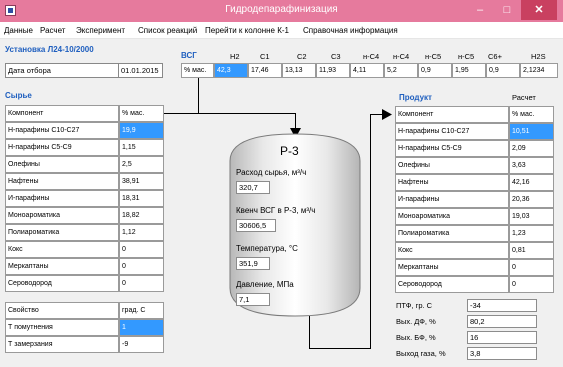 This screenshot has width=563, height=367. What do you see at coordinates (401, 70) in the screenshot?
I see `vsg-value-cell: 5,2` at bounding box center [401, 70].